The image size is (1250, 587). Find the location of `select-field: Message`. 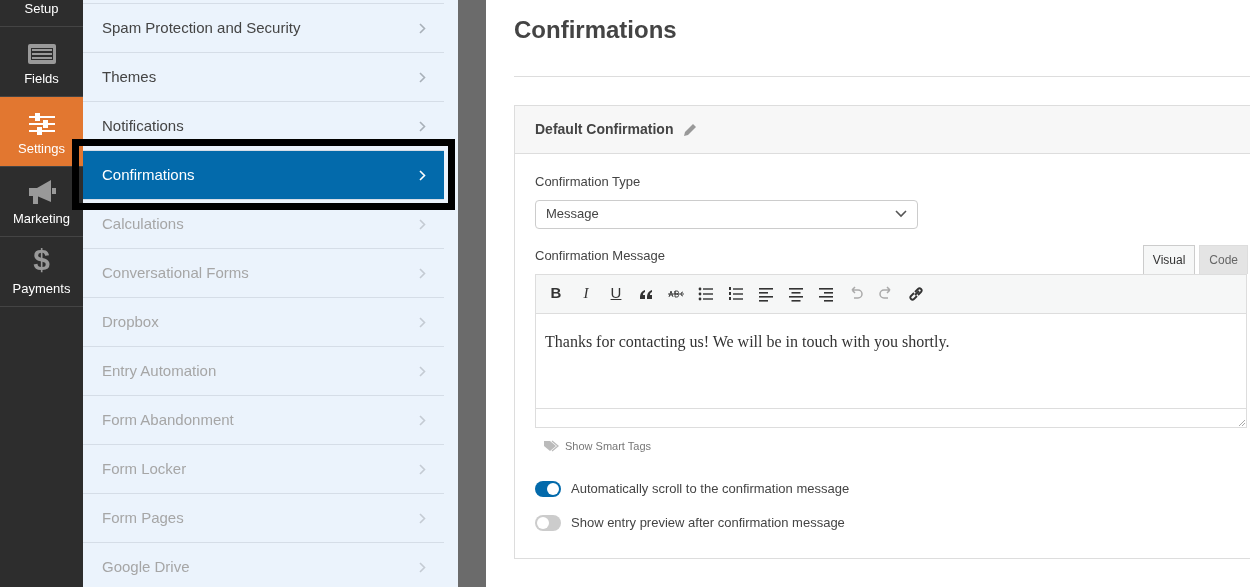

select-field: Message is located at coordinates (726, 214).